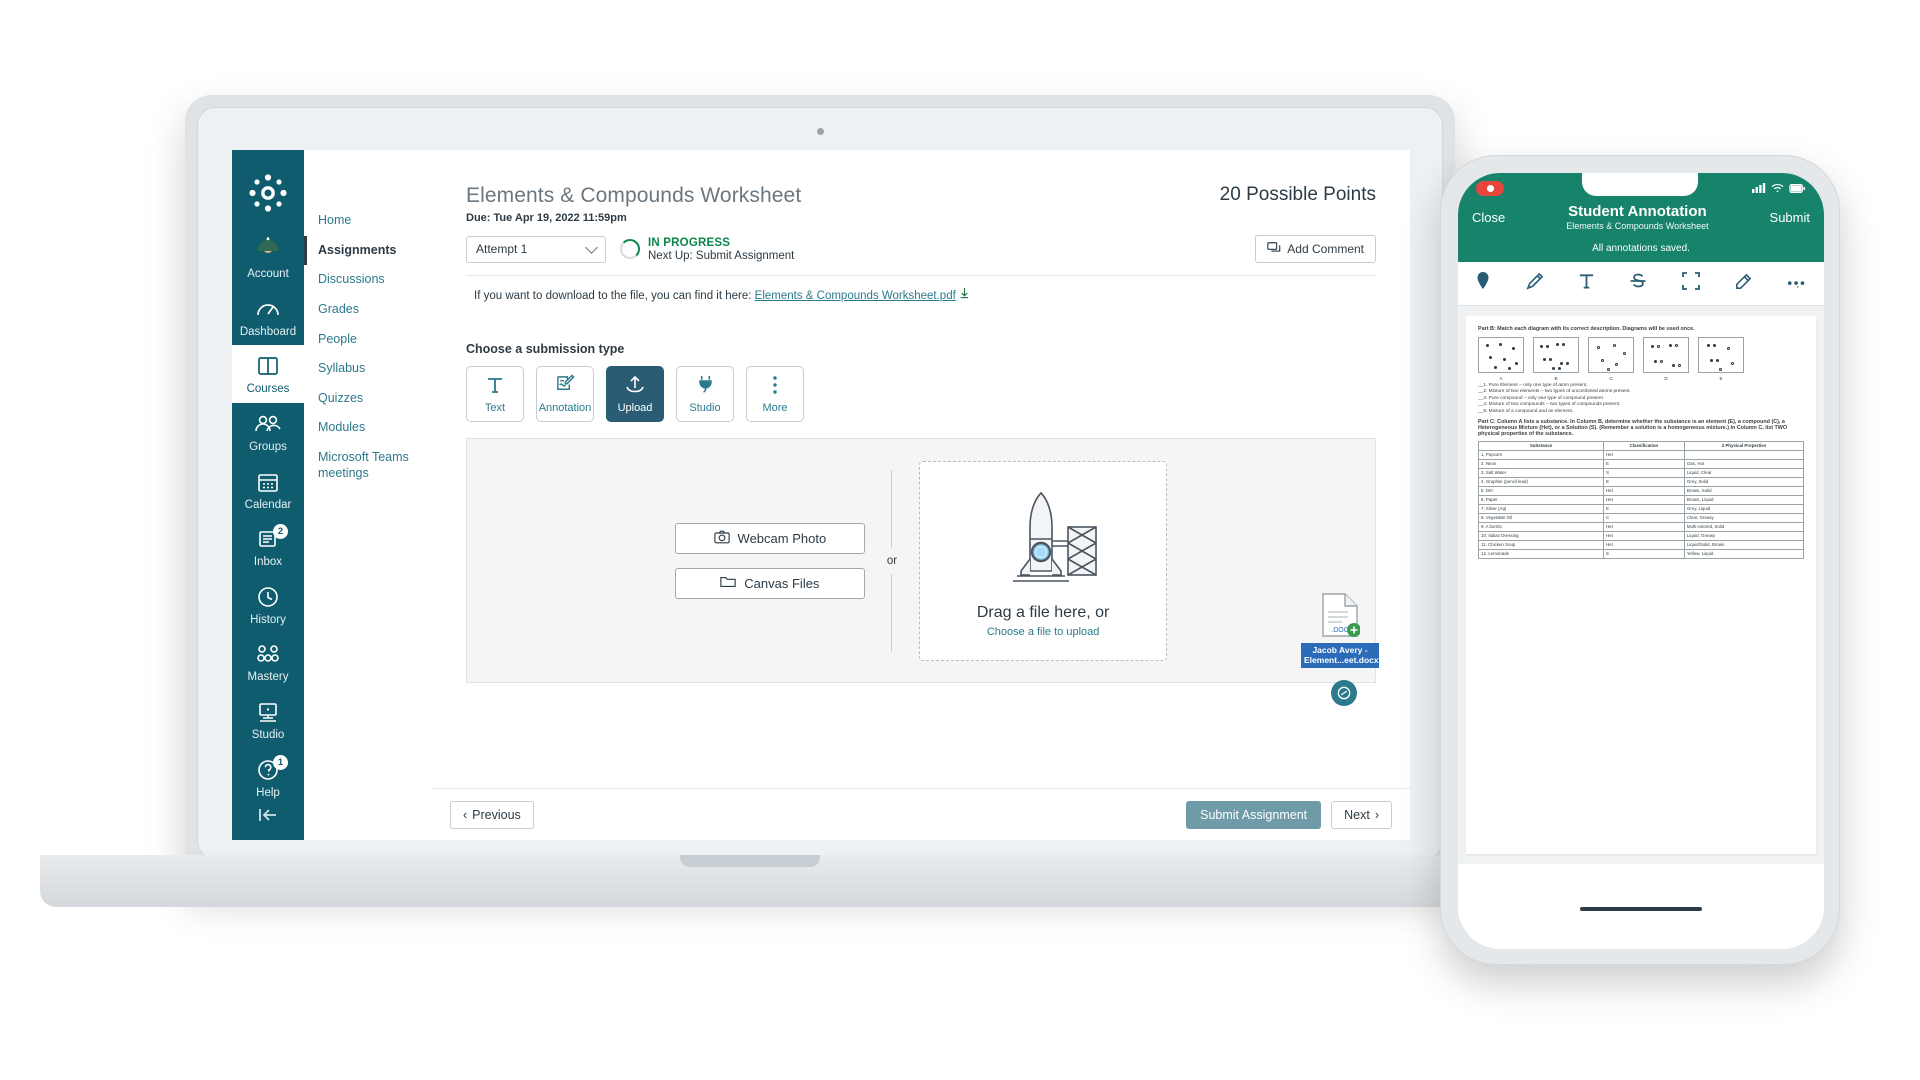 The height and width of the screenshot is (1080, 1920). I want to click on add-comment-label: Add Comment, so click(1325, 249).